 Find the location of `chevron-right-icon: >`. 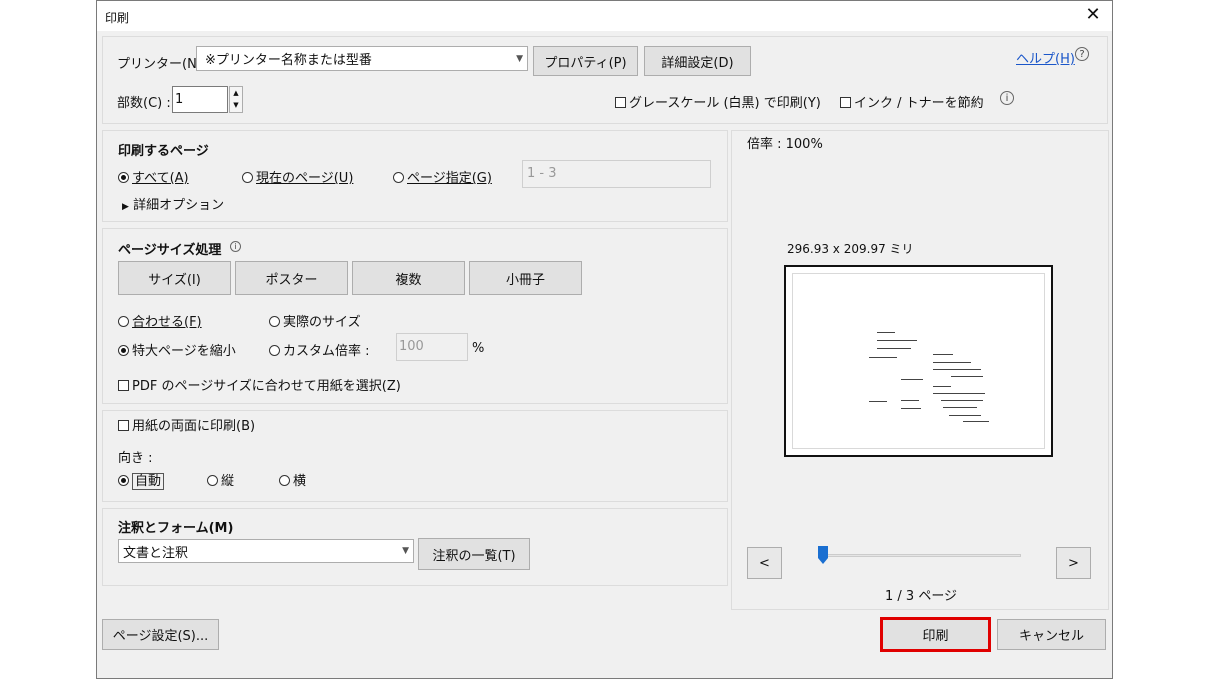

chevron-right-icon: > is located at coordinates (1073, 563).